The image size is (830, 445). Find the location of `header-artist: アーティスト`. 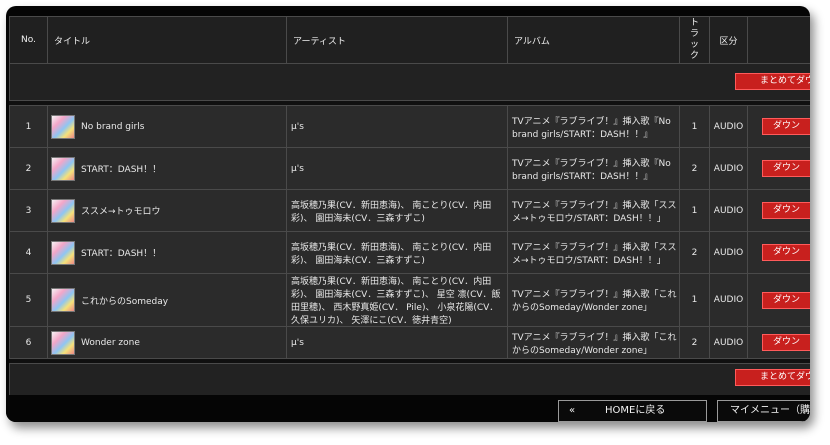

header-artist: アーティスト is located at coordinates (397, 40).